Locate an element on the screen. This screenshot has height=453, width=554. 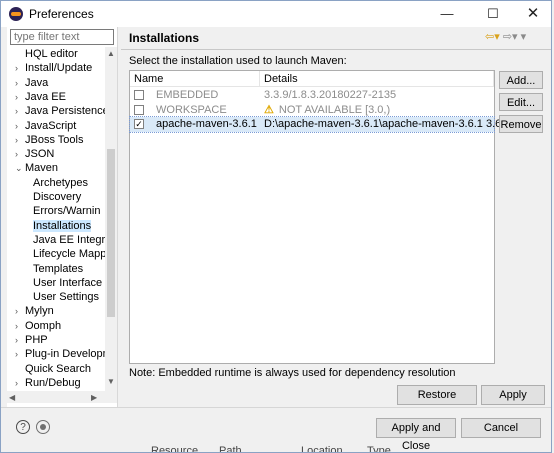
installation-details-text: 3.3.9/1.8.3.20180227-2135 is located at coordinates (330, 95).